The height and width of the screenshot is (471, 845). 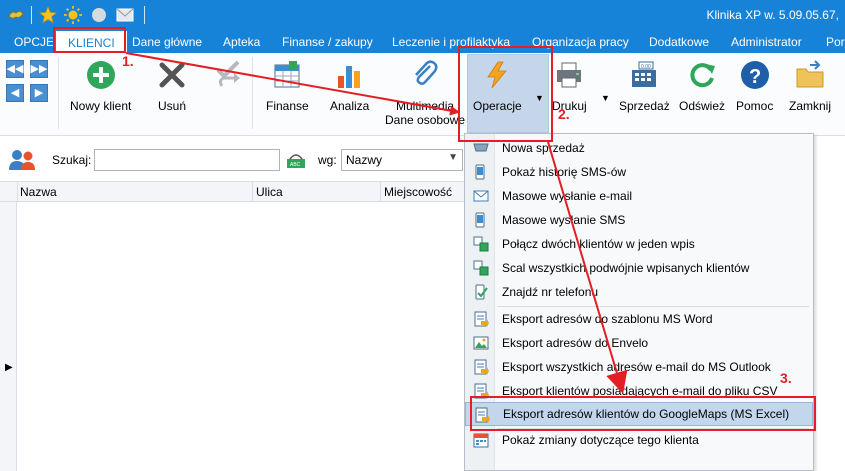 What do you see at coordinates (9, 367) in the screenshot?
I see `row-pointer-icon: ▶` at bounding box center [9, 367].